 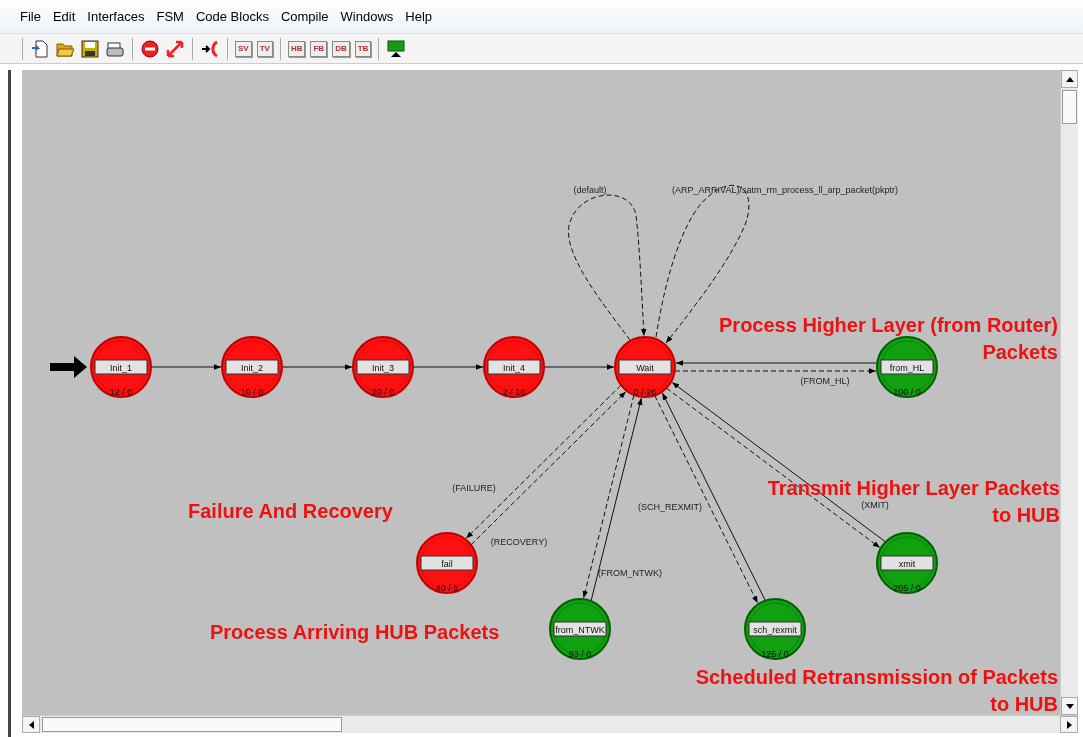 I want to click on state-counts: 100 / 0, so click(x=907, y=392).